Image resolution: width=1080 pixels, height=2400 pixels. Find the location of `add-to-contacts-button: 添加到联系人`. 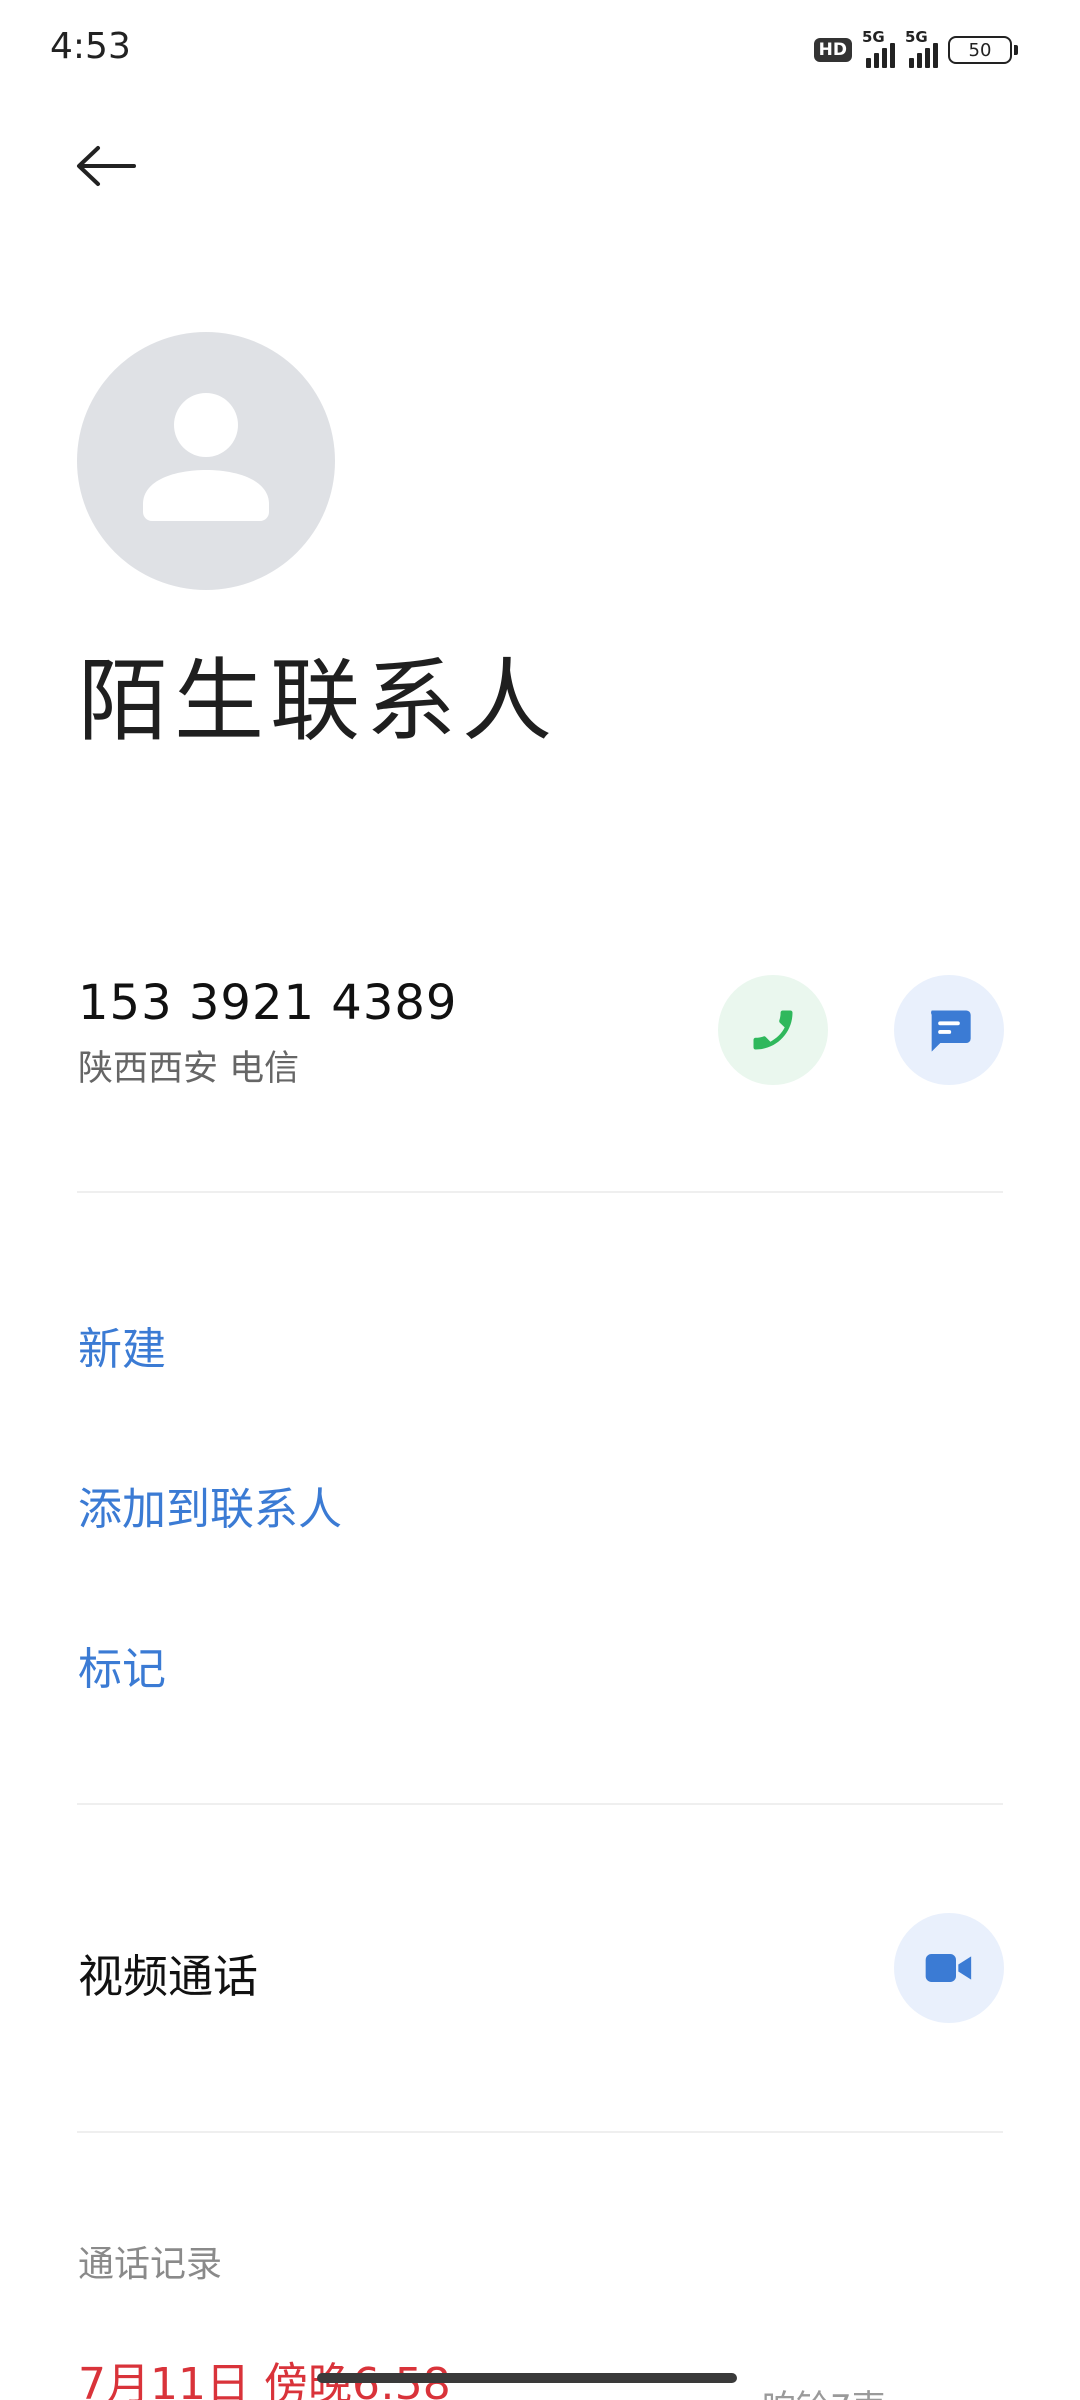

add-to-contacts-button: 添加到联系人 is located at coordinates (210, 1505).